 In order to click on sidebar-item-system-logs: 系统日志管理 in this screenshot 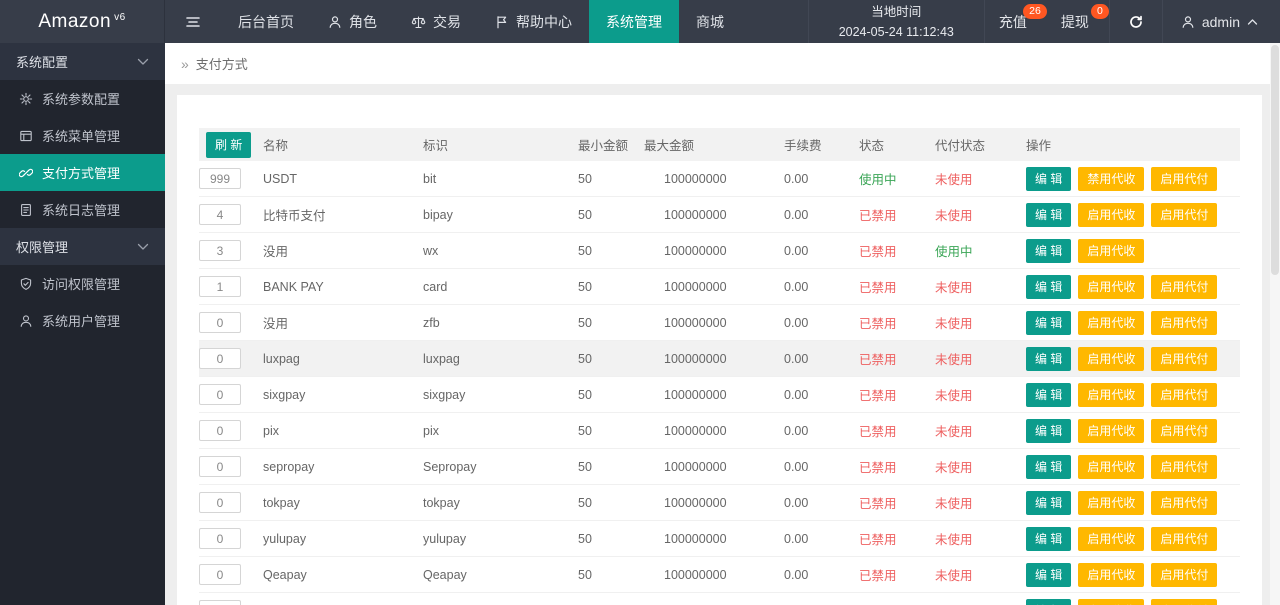, I will do `click(82, 209)`.